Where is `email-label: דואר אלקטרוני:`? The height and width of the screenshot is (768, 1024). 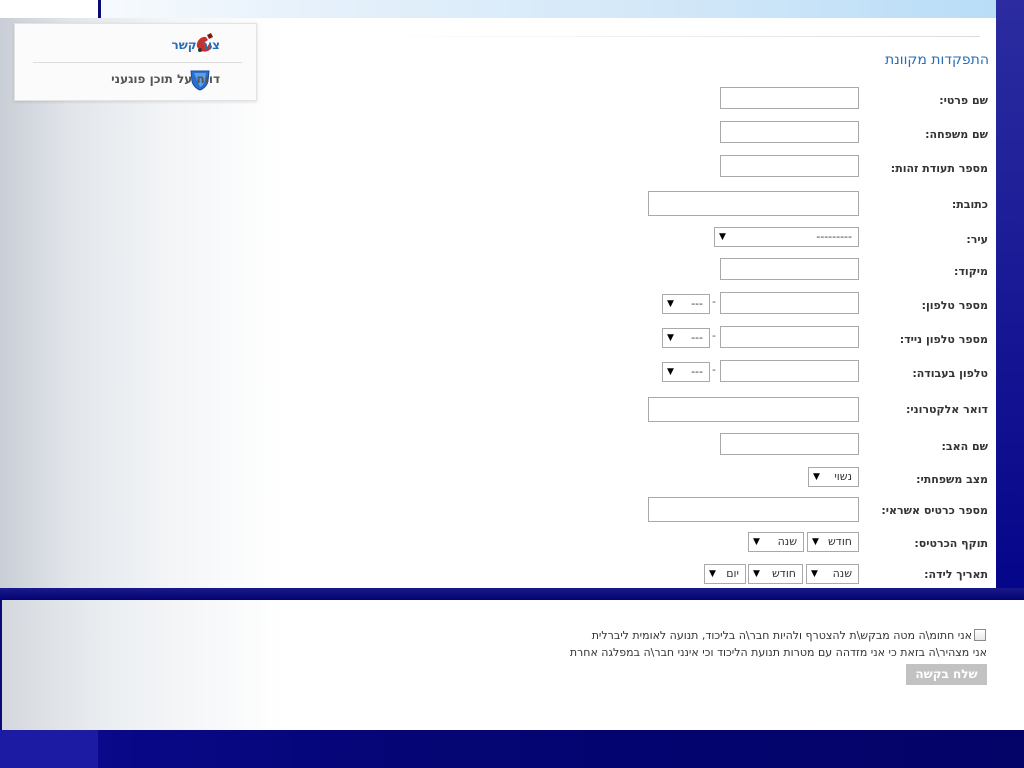 email-label: דואר אלקטרוני: is located at coordinates (947, 409).